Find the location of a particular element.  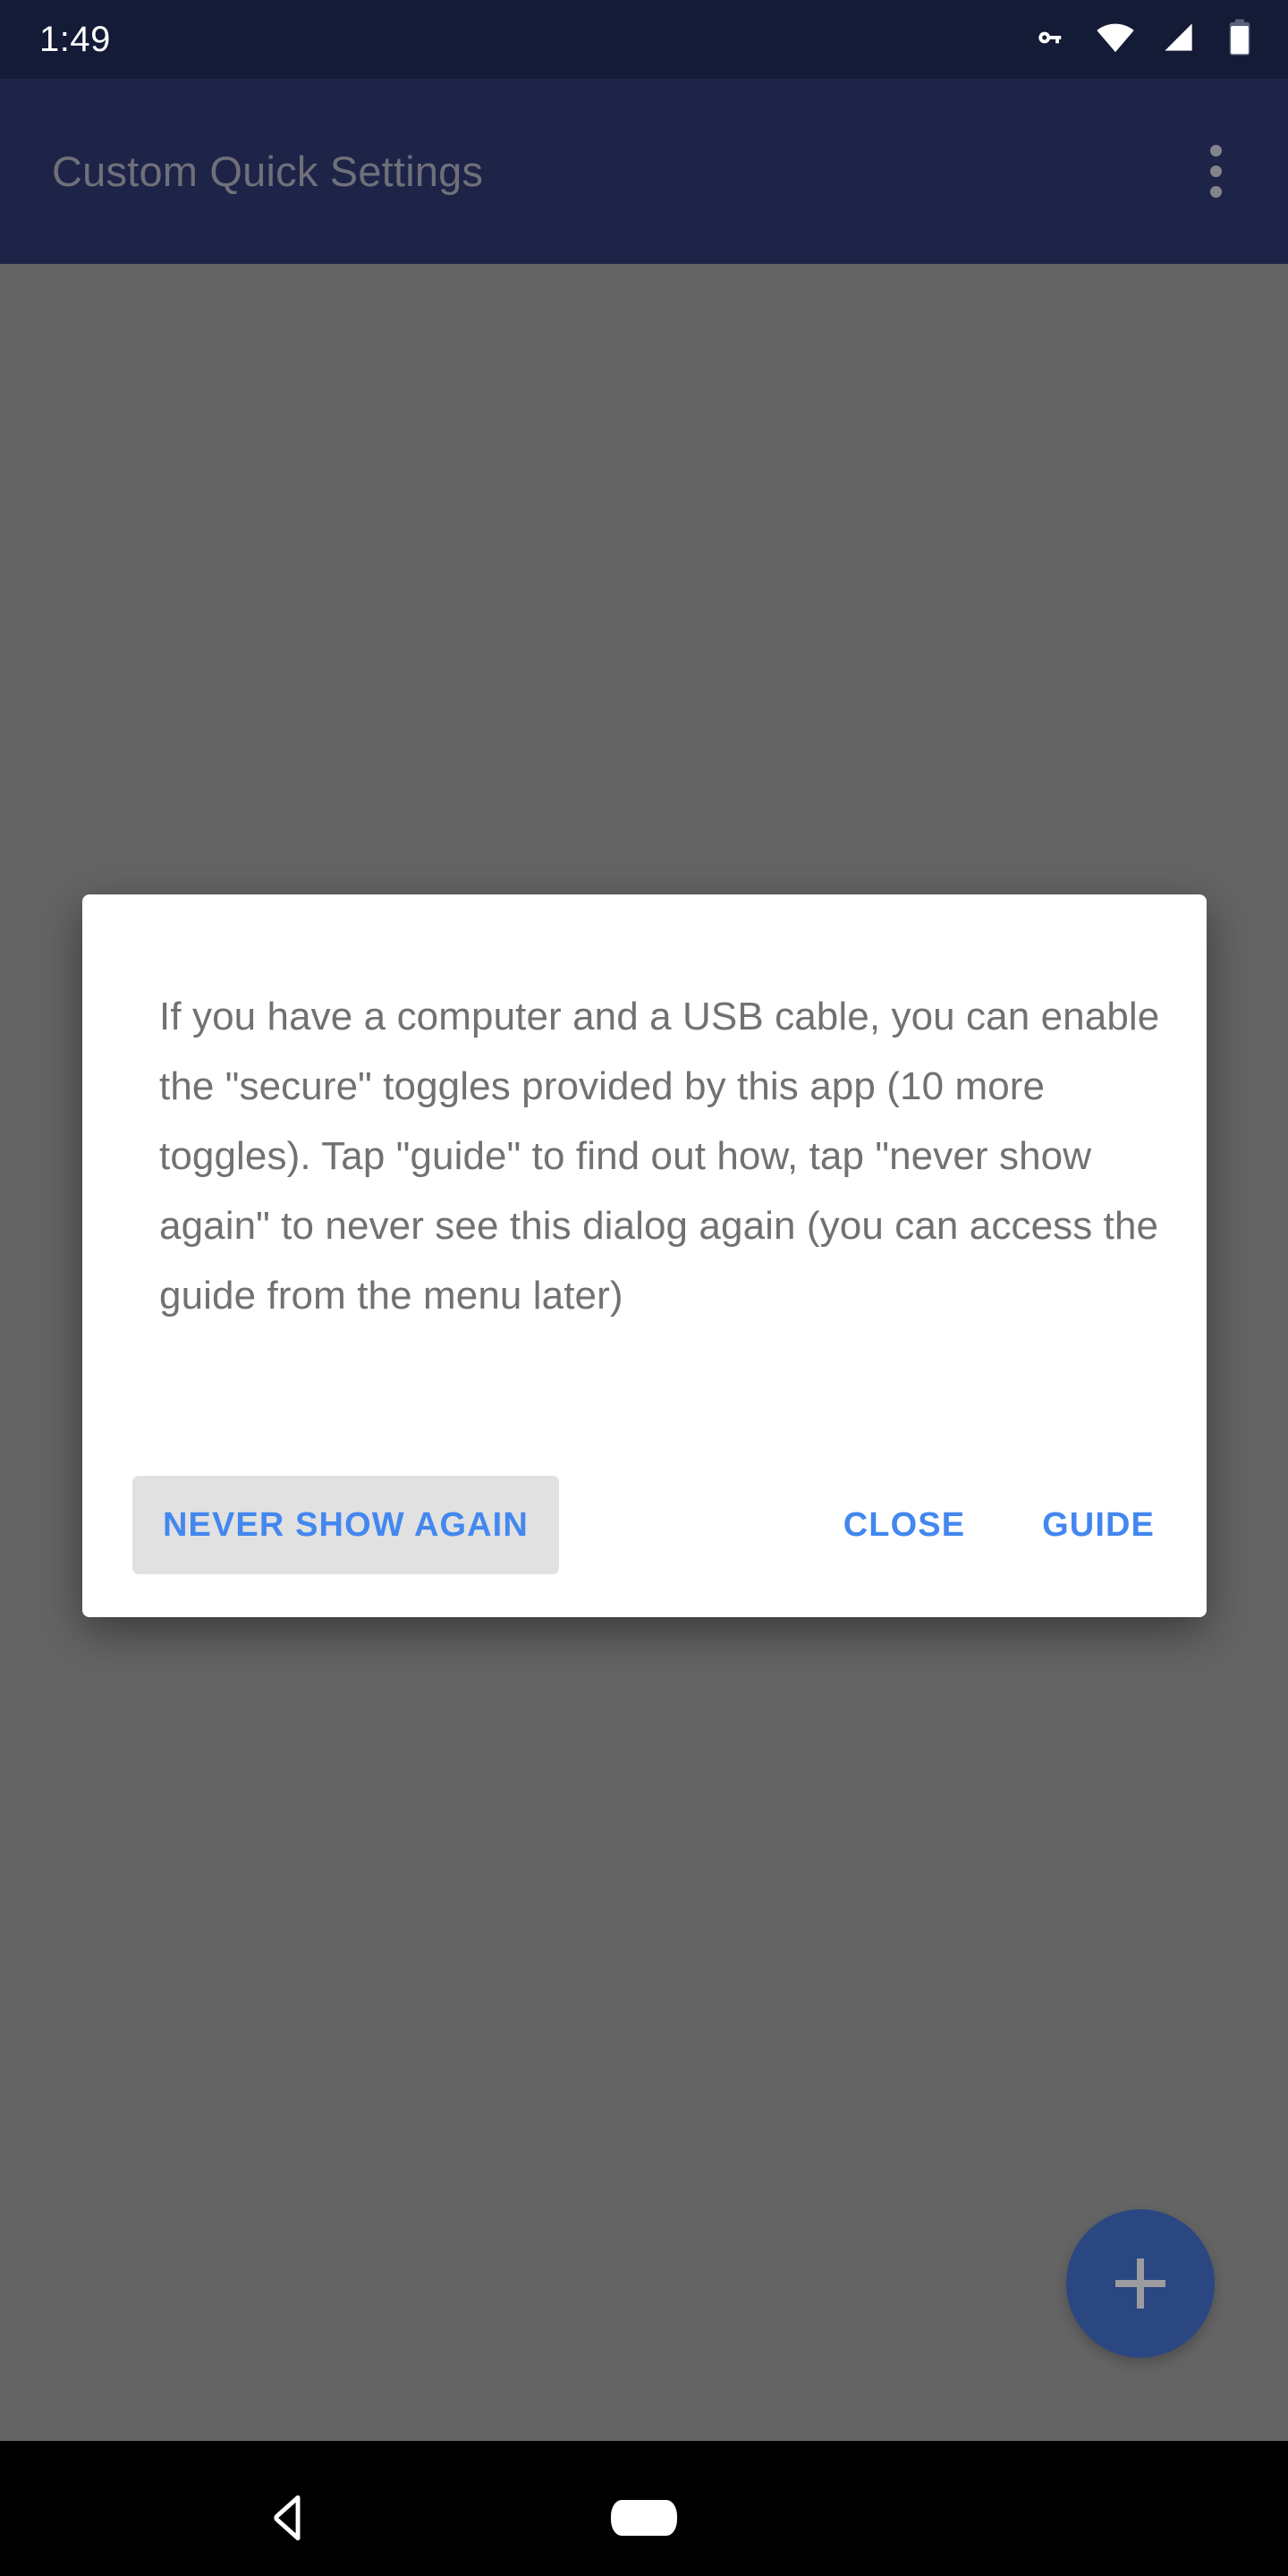

home-button-icon is located at coordinates (644, 2517).